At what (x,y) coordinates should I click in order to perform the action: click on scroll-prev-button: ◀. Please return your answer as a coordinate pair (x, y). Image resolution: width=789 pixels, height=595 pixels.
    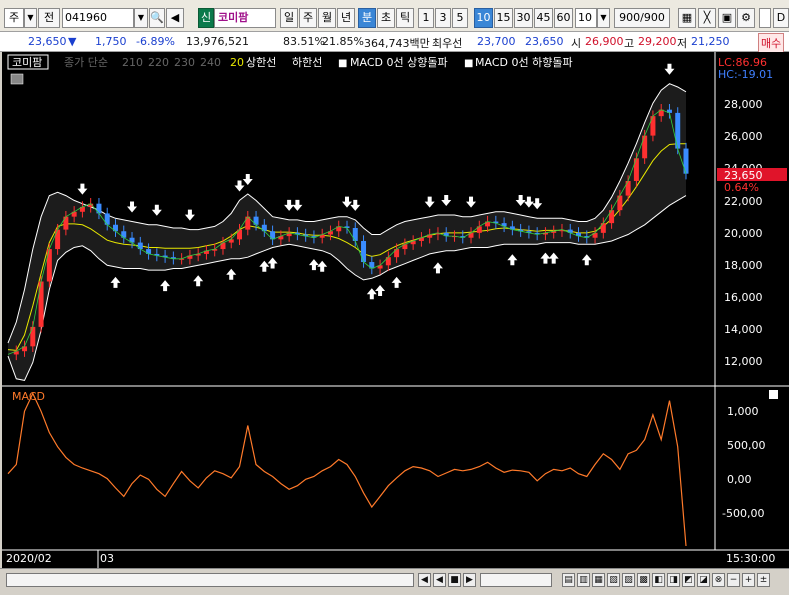
    Looking at the image, I should click on (439, 580).